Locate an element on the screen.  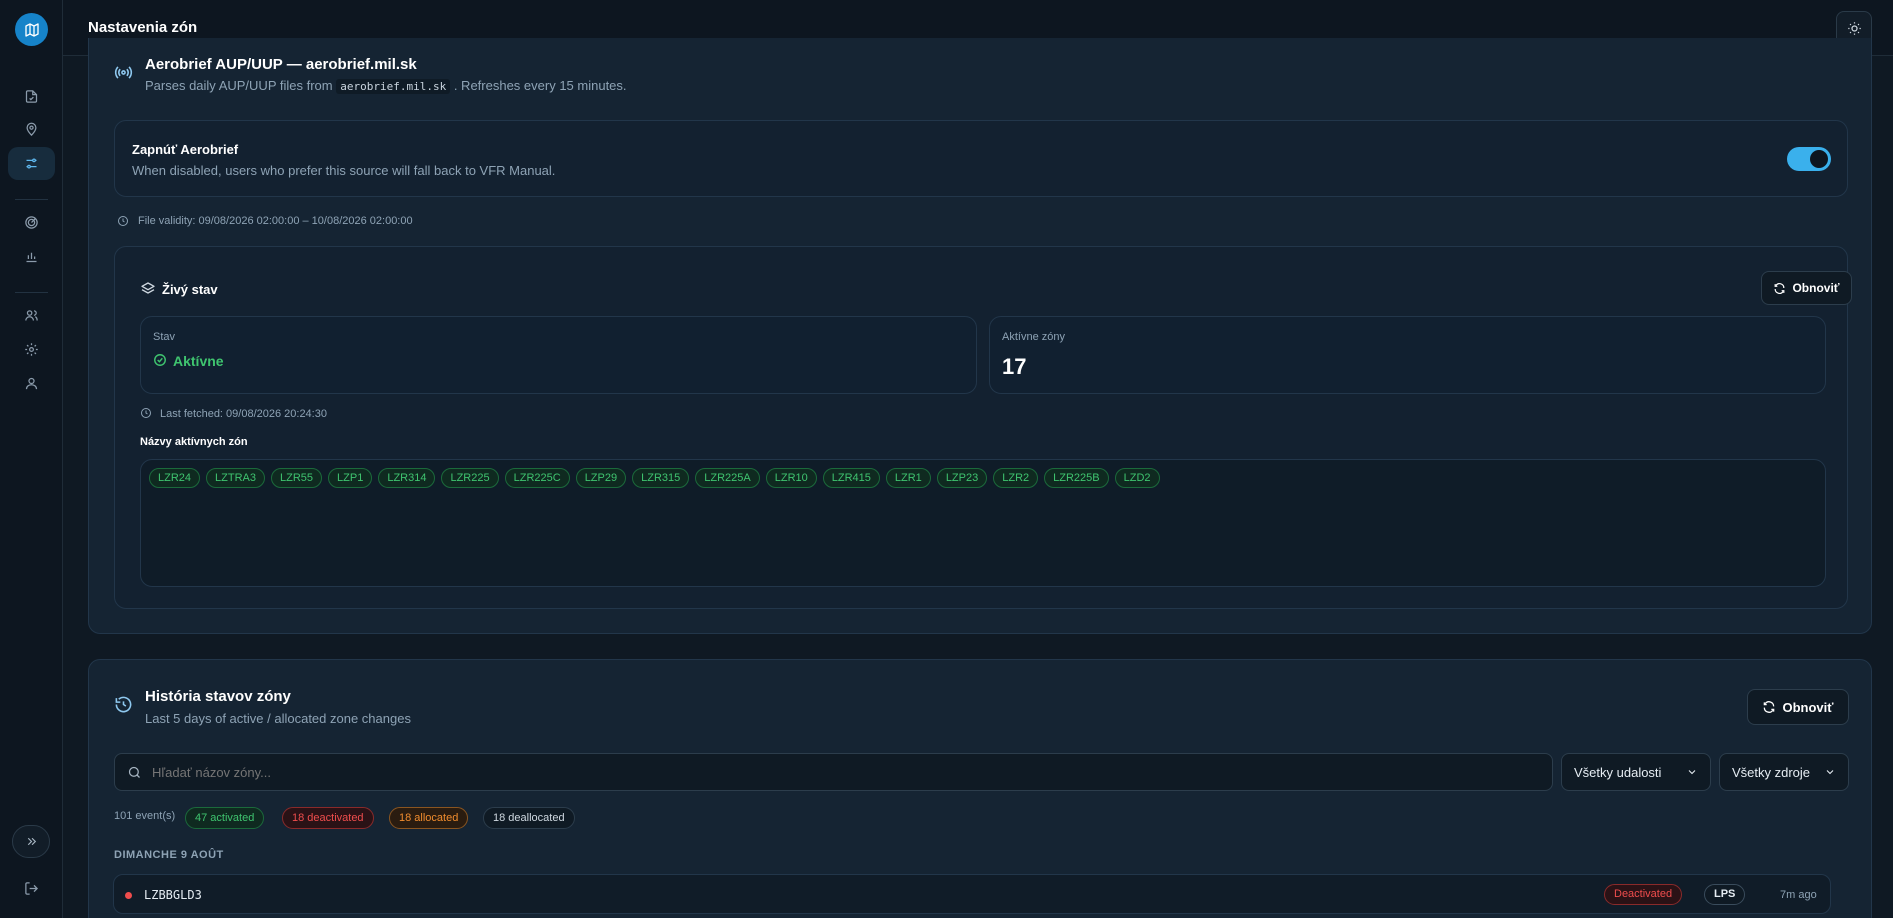
source-title: Aerobrief AUP/UUP — aerobrief.mil.sk is located at coordinates (281, 64).